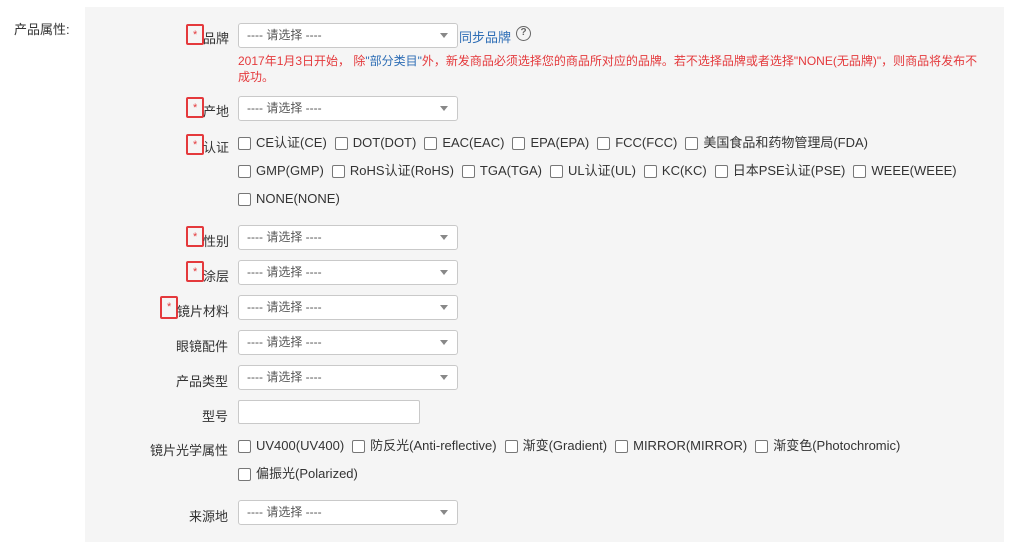 The width and height of the screenshot is (1014, 549). What do you see at coordinates (284, 108) in the screenshot?
I see `origin-select-value: ---- 请选择 ----` at bounding box center [284, 108].